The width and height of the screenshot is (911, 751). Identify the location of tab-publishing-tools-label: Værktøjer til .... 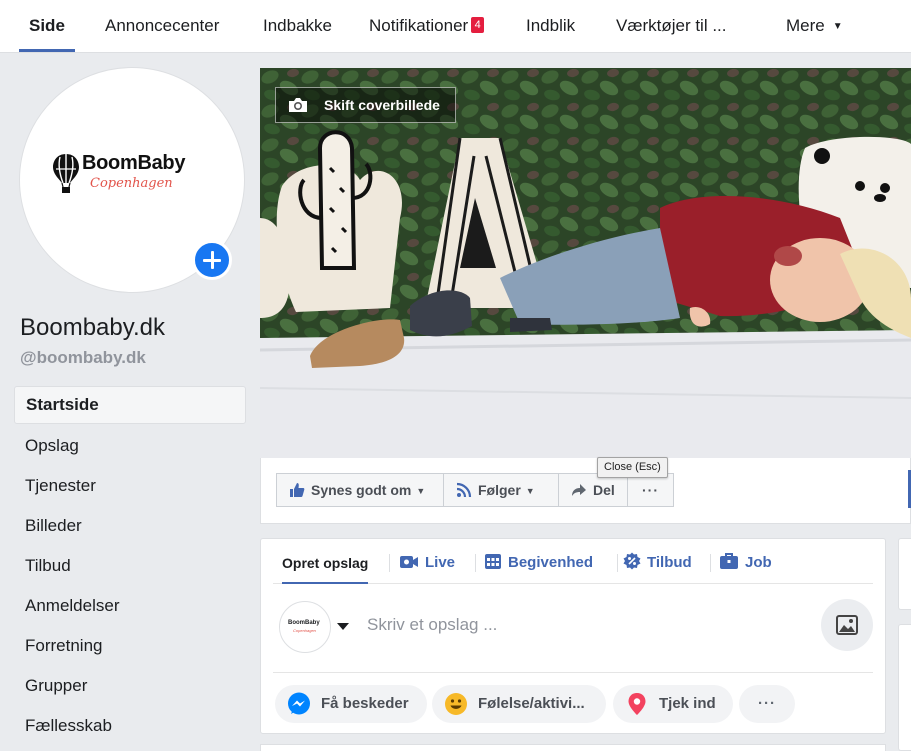
(671, 25).